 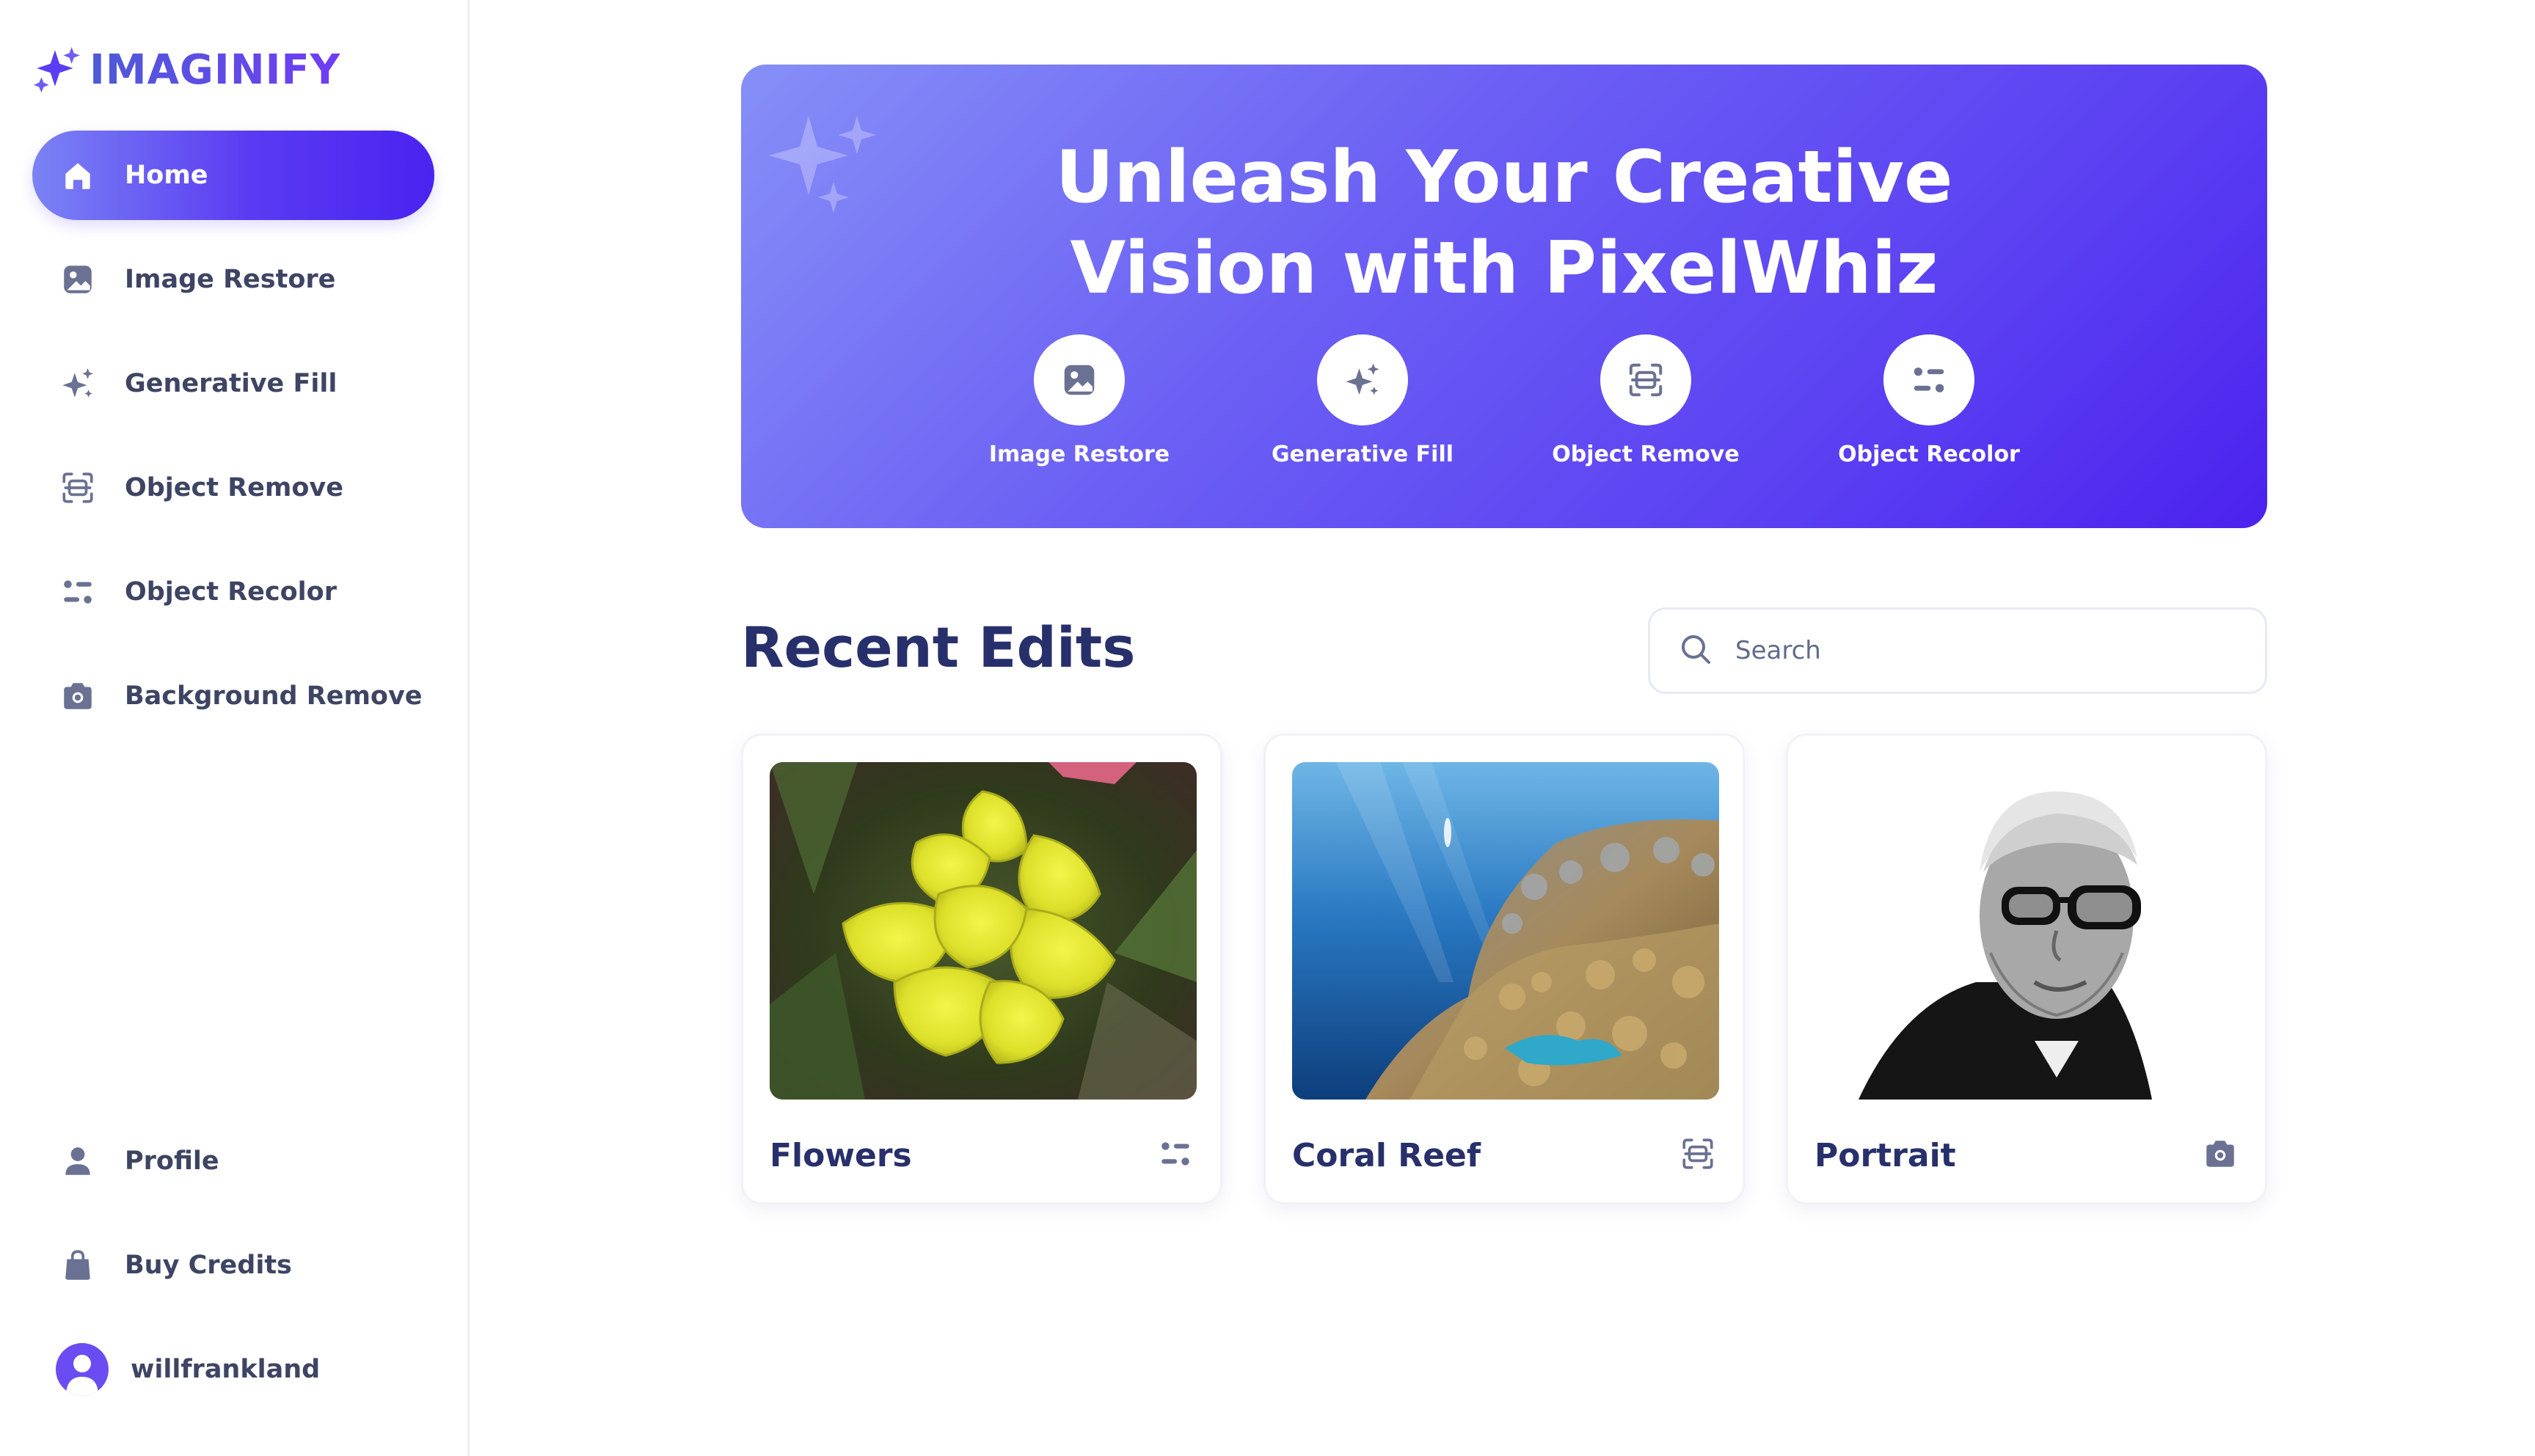 What do you see at coordinates (1504, 1156) in the screenshot?
I see `card-footer: Coral Reef` at bounding box center [1504, 1156].